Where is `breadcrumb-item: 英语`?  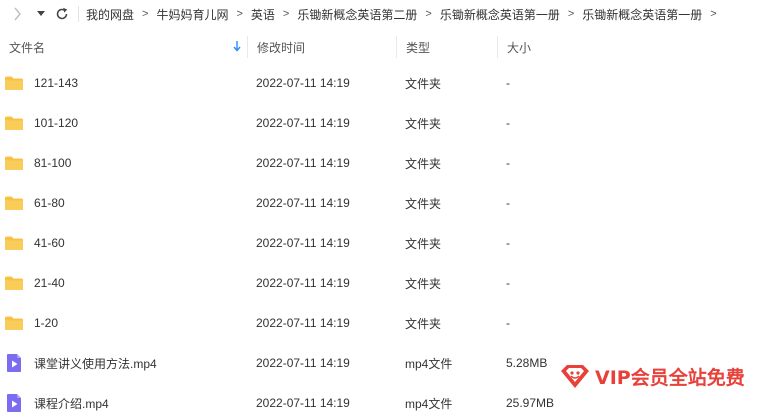 breadcrumb-item: 英语 is located at coordinates (263, 14).